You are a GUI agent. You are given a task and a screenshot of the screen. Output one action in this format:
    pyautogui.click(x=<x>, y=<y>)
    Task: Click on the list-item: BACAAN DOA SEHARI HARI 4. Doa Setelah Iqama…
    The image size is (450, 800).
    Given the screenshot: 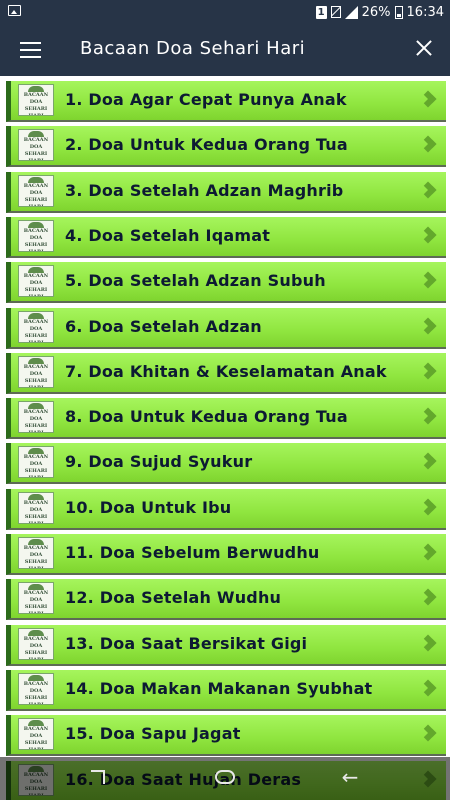 What is the action you would take?
    pyautogui.click(x=226, y=237)
    